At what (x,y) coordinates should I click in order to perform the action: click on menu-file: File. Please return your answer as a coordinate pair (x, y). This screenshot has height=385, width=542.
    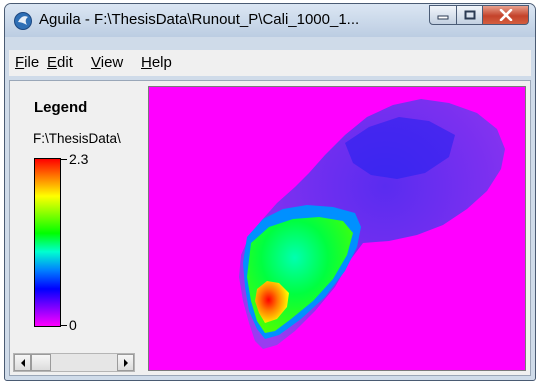
    Looking at the image, I should click on (27, 62).